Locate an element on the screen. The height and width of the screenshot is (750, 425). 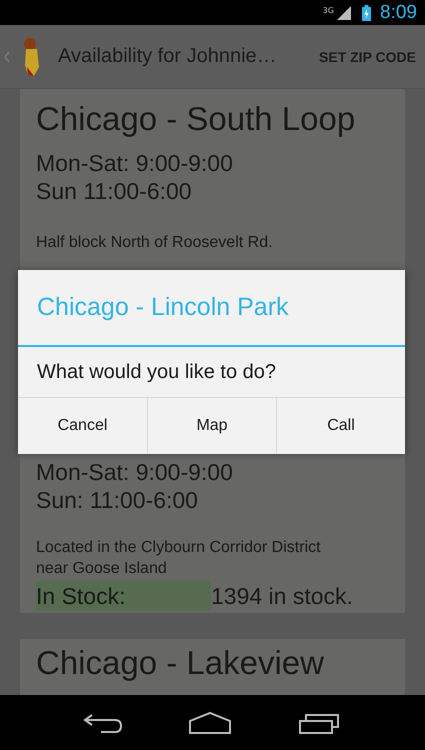
store-hours: Sun 11:00-6:00 is located at coordinates (114, 191).